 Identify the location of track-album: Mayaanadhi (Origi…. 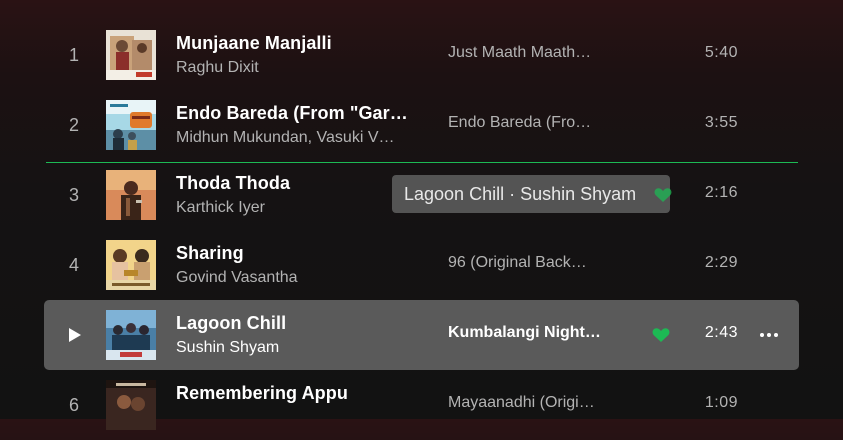
(535, 403).